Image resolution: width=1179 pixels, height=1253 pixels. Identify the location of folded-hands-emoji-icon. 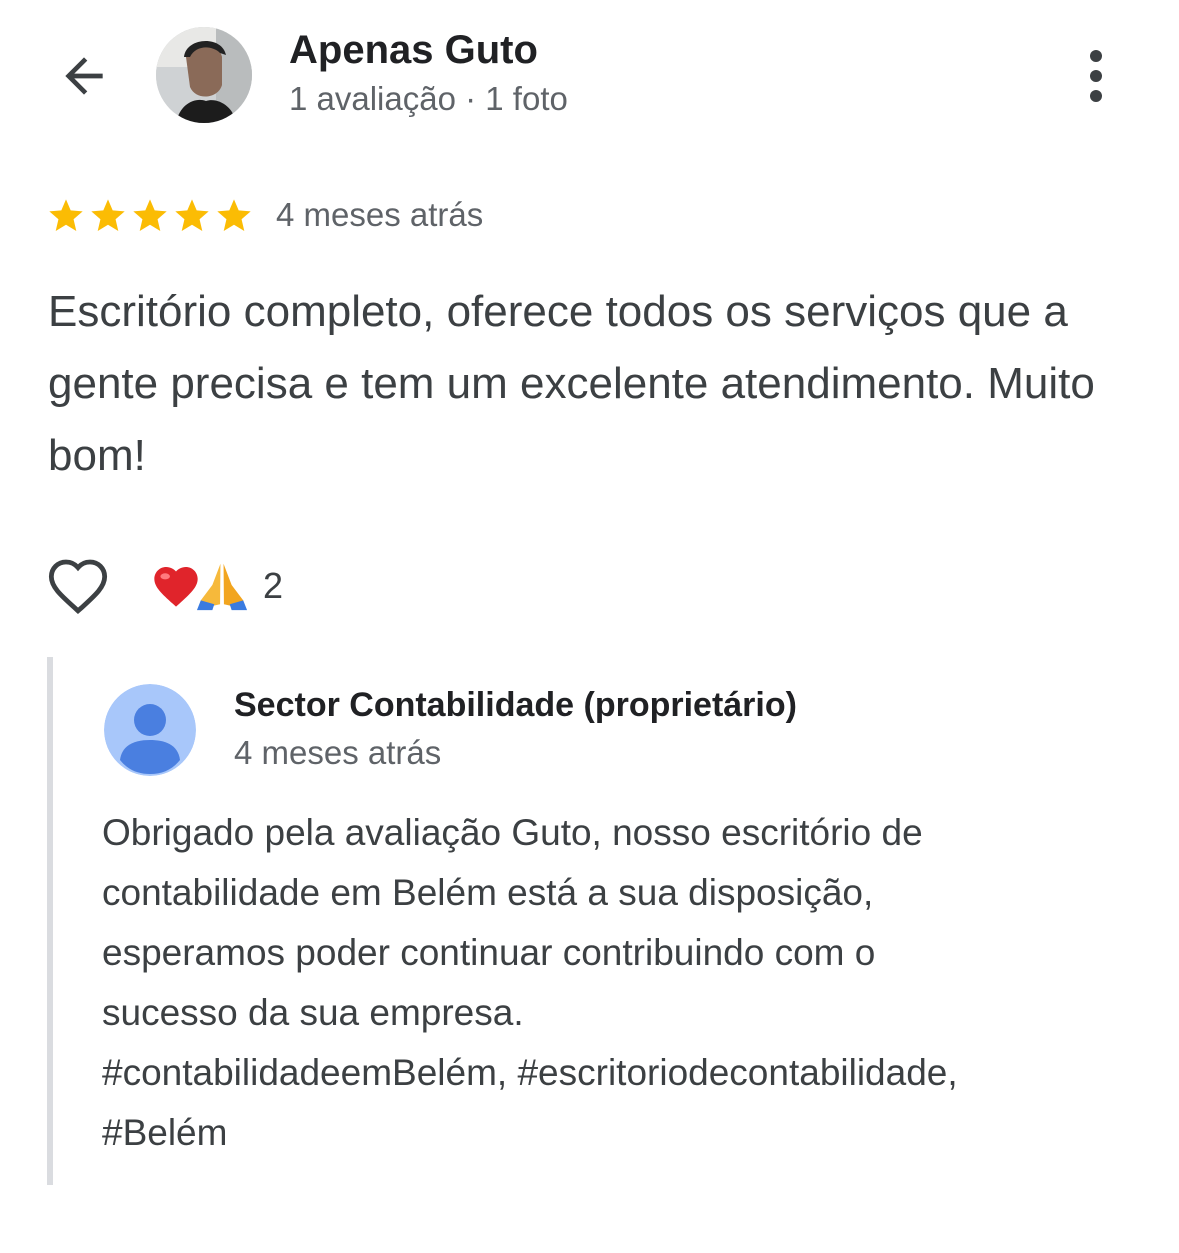
(222, 587).